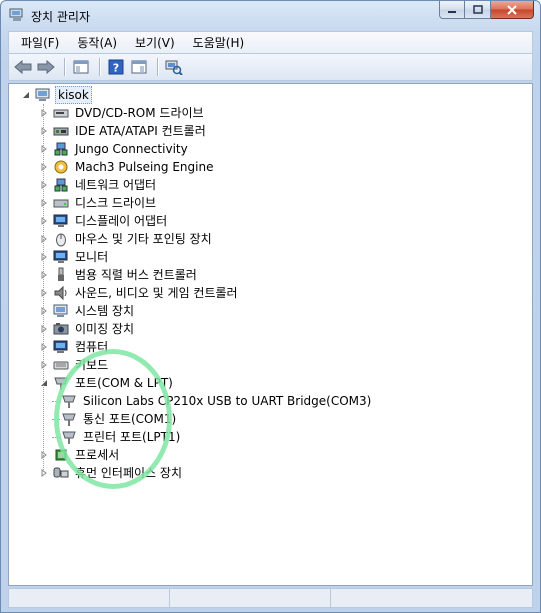  Describe the element at coordinates (122, 113) in the screenshot. I see `tree-category: DVD/CD-ROM 드라이브` at that location.